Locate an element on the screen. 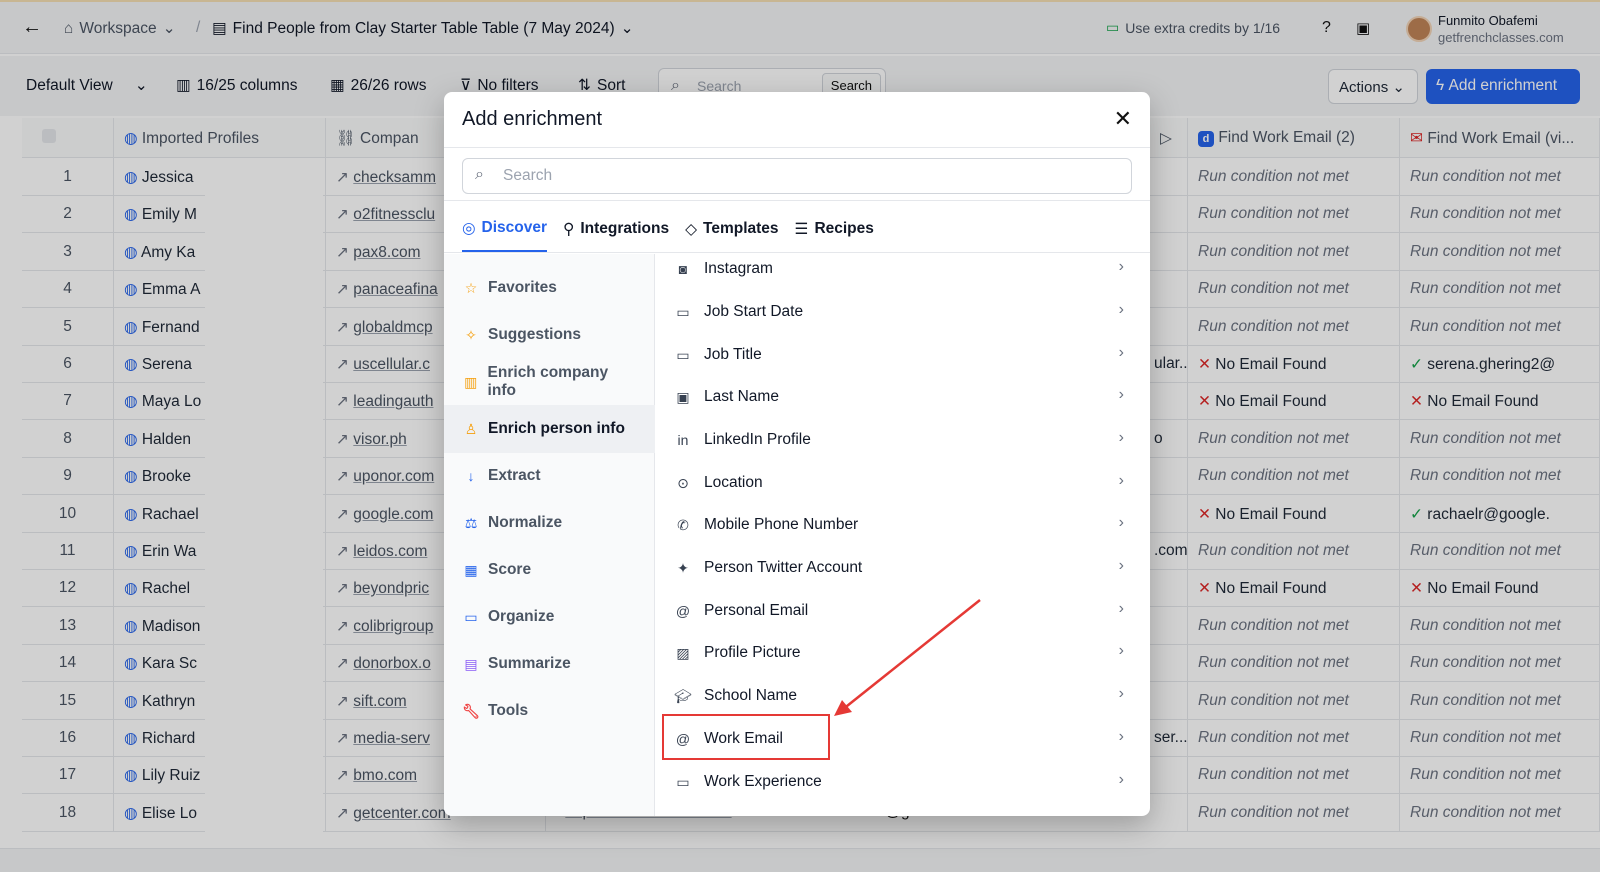 The height and width of the screenshot is (872, 1600). annotation-arrow is located at coordinates (907, 657).